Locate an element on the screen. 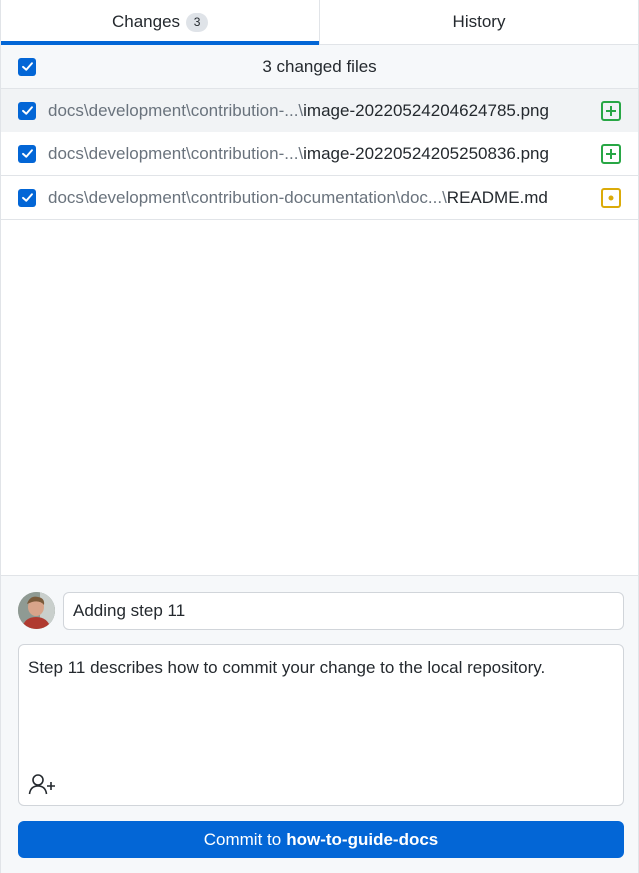 The image size is (639, 873). file-name: image-20220524204624785.png is located at coordinates (426, 110).